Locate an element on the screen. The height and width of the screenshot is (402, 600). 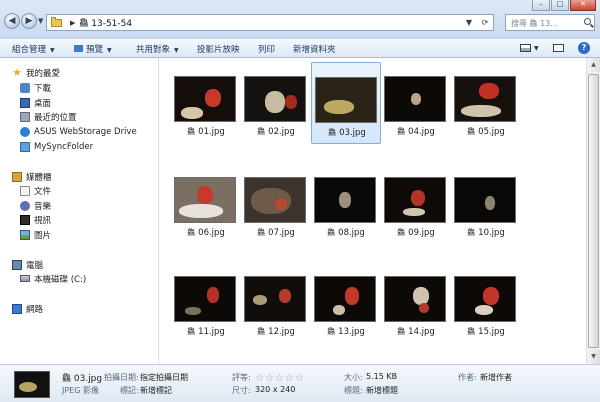
nav-favorites: ★ 我的最愛 is located at coordinates (36, 72).